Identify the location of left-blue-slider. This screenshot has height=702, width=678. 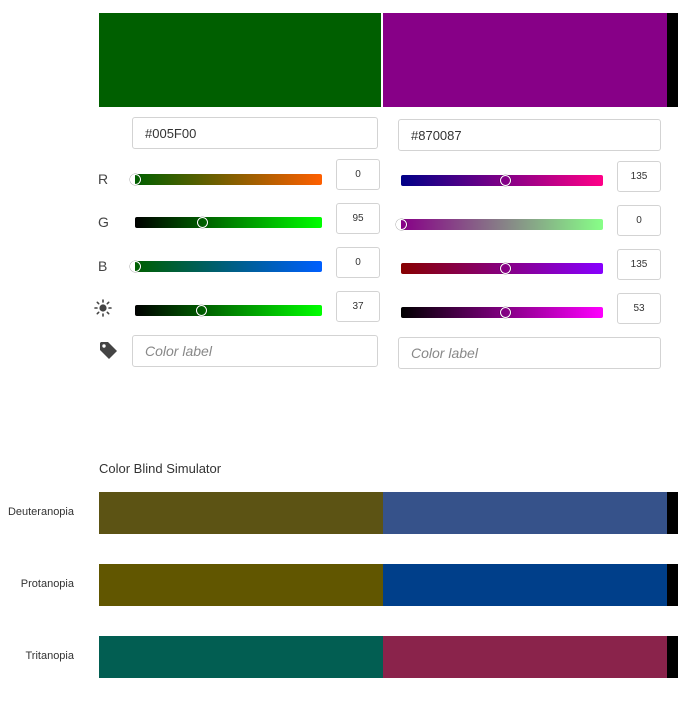
(228, 266).